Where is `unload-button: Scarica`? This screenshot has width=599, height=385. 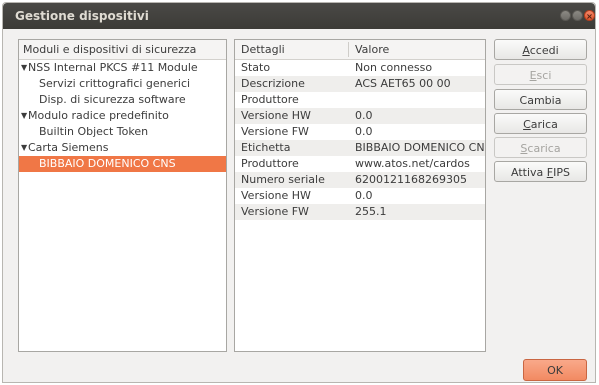
unload-button: Scarica is located at coordinates (540, 147).